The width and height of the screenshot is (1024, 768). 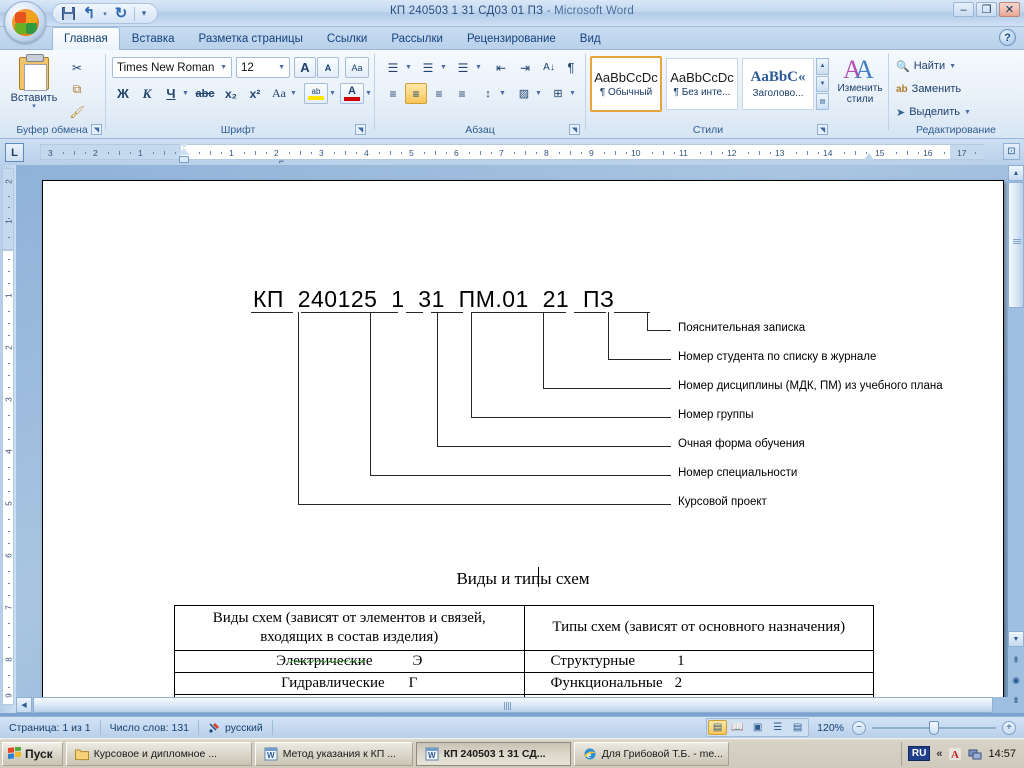 What do you see at coordinates (502, 93) in the screenshot?
I see `line-spacing-dropdown-icon: ▼` at bounding box center [502, 93].